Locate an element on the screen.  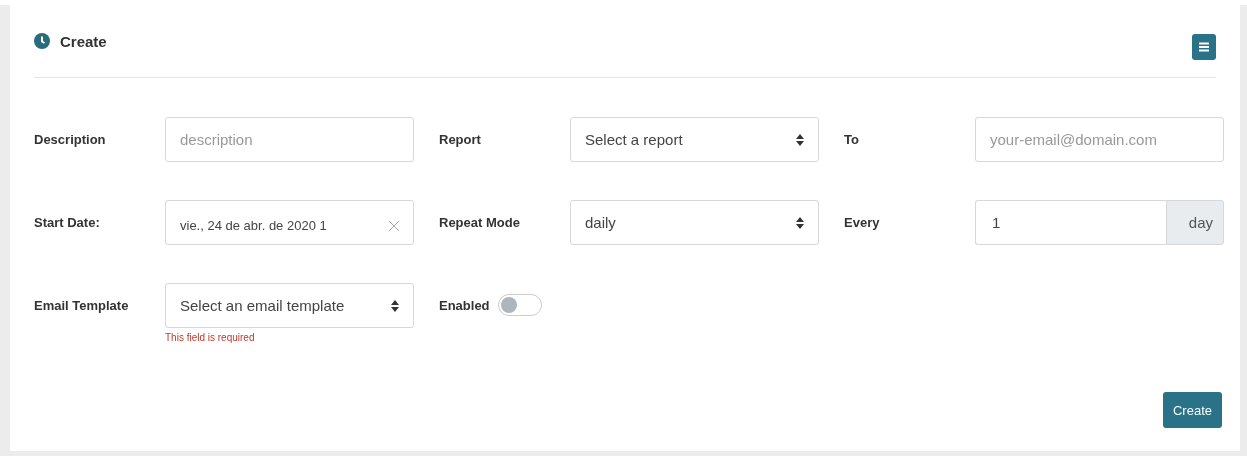
clock-icon is located at coordinates (42, 41).